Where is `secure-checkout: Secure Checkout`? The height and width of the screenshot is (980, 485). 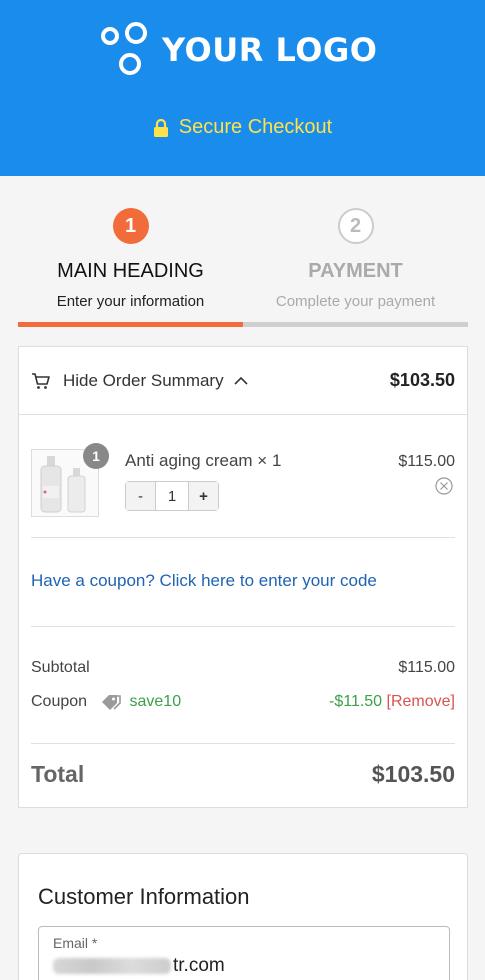 secure-checkout: Secure Checkout is located at coordinates (242, 127).